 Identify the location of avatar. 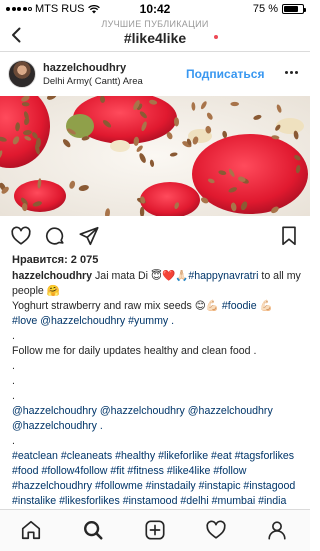
(22, 74).